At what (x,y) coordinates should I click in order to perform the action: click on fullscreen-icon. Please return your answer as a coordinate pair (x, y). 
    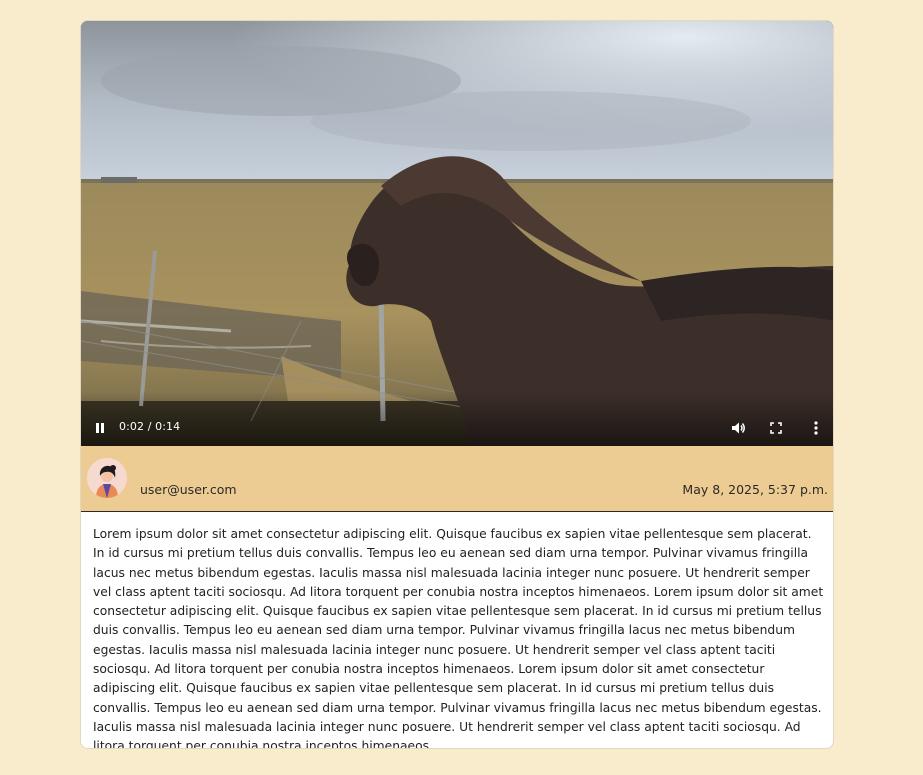
    Looking at the image, I should click on (776, 428).